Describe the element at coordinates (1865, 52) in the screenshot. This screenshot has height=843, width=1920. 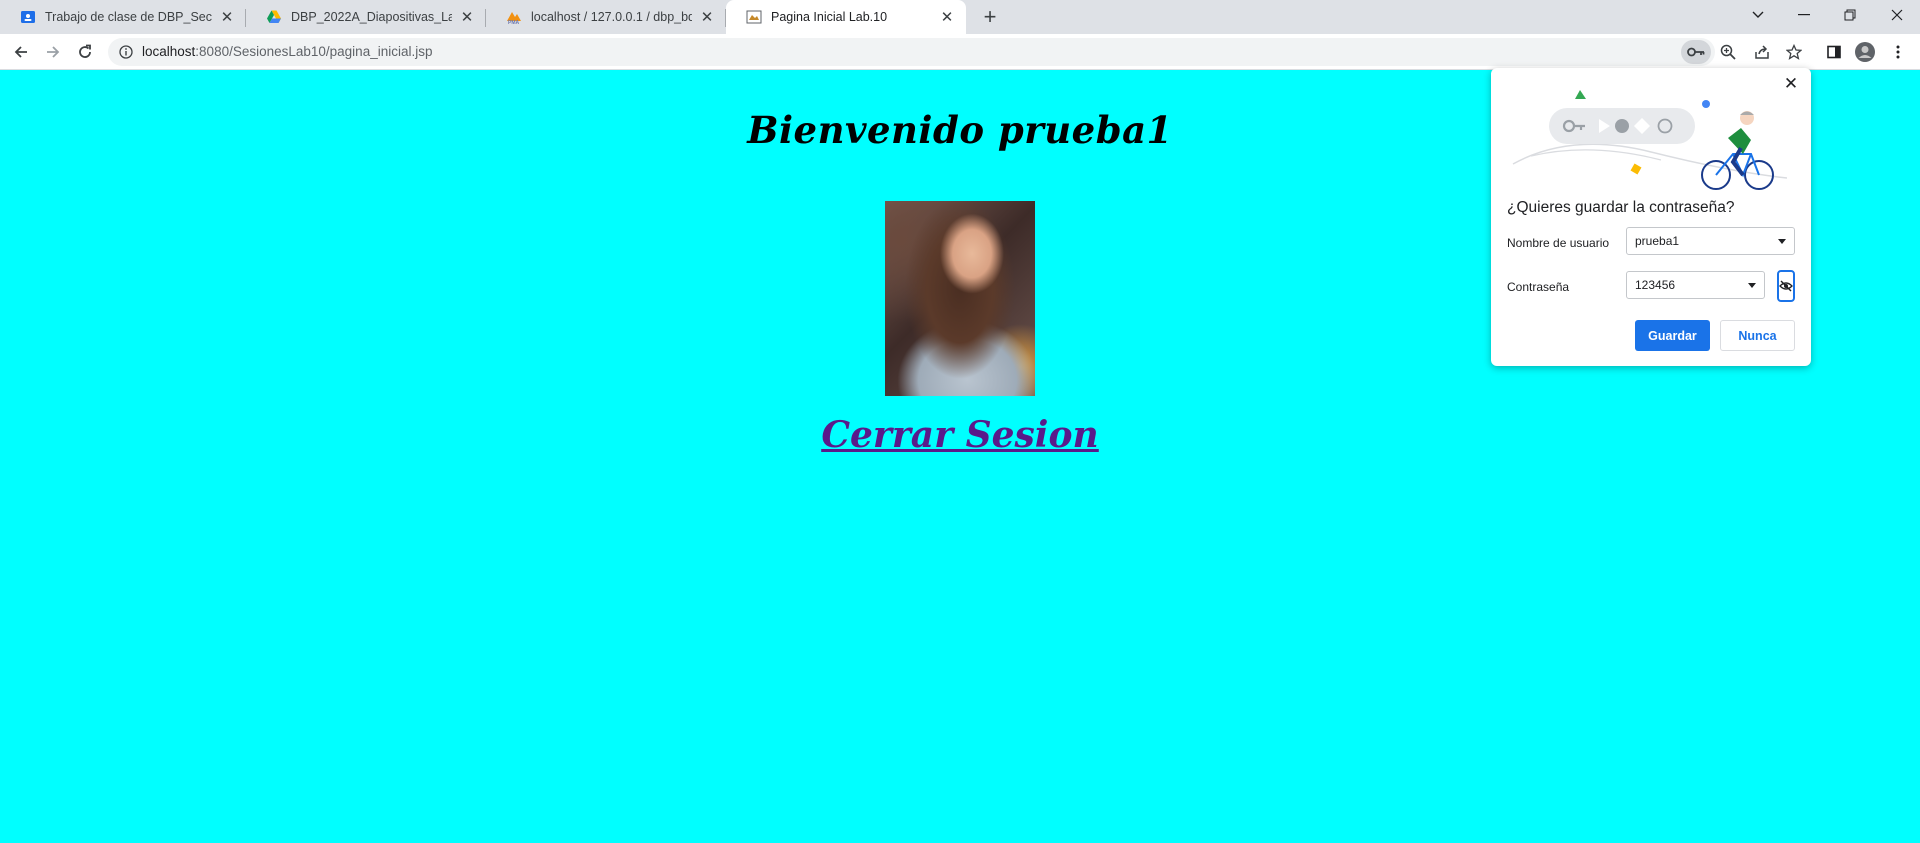
I see `profile-avatar-icon` at that location.